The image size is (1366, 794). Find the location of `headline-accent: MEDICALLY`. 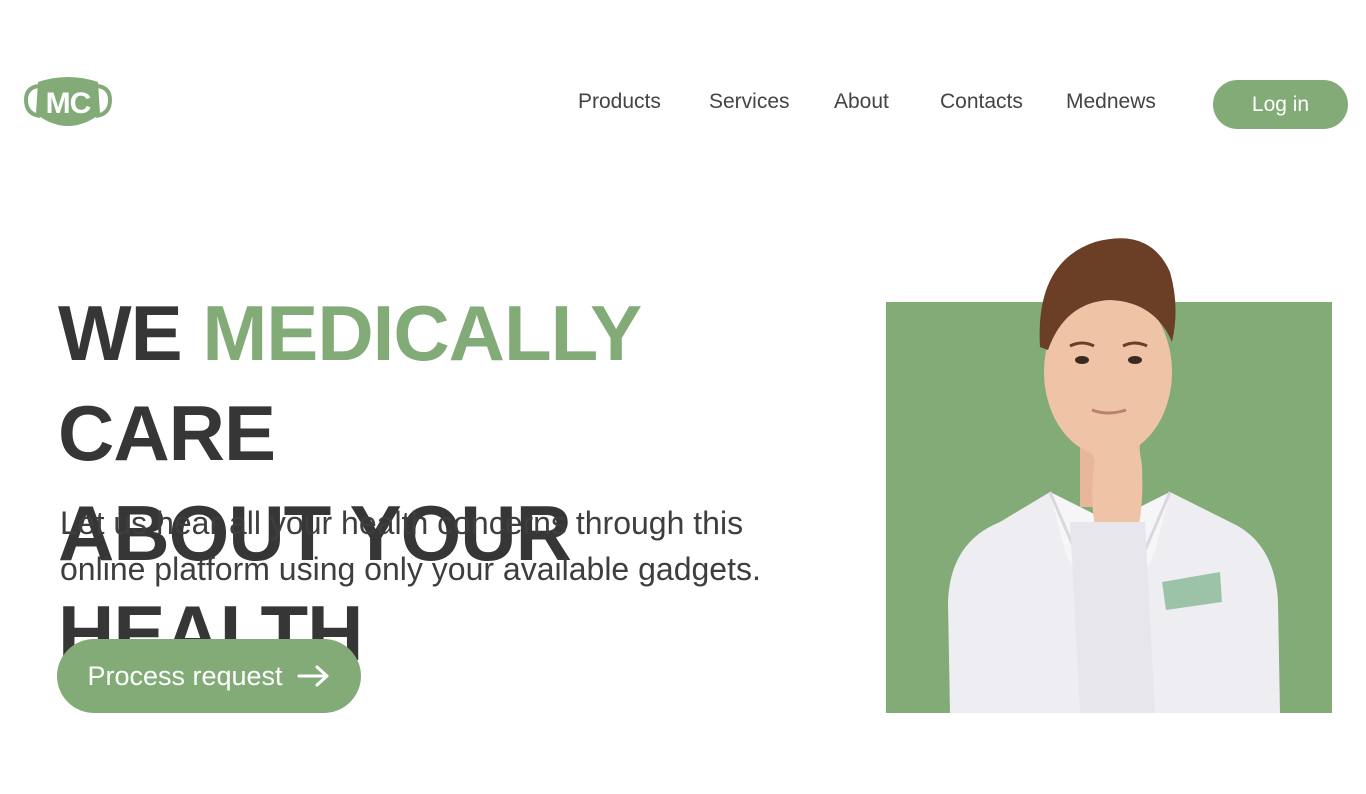

headline-accent: MEDICALLY is located at coordinates (421, 333).